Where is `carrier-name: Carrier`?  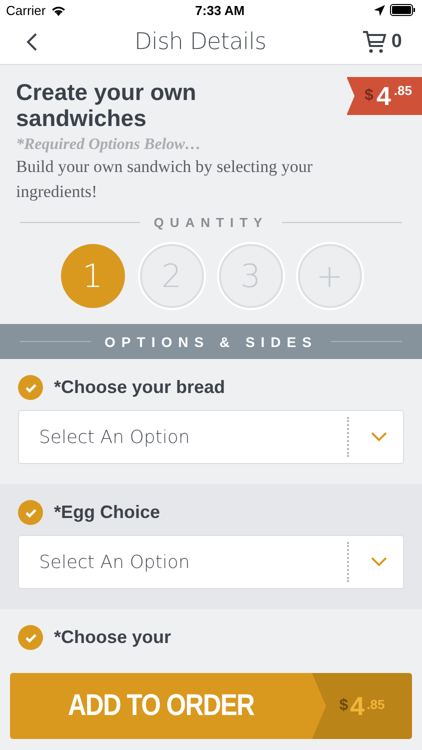 carrier-name: Carrier is located at coordinates (26, 10).